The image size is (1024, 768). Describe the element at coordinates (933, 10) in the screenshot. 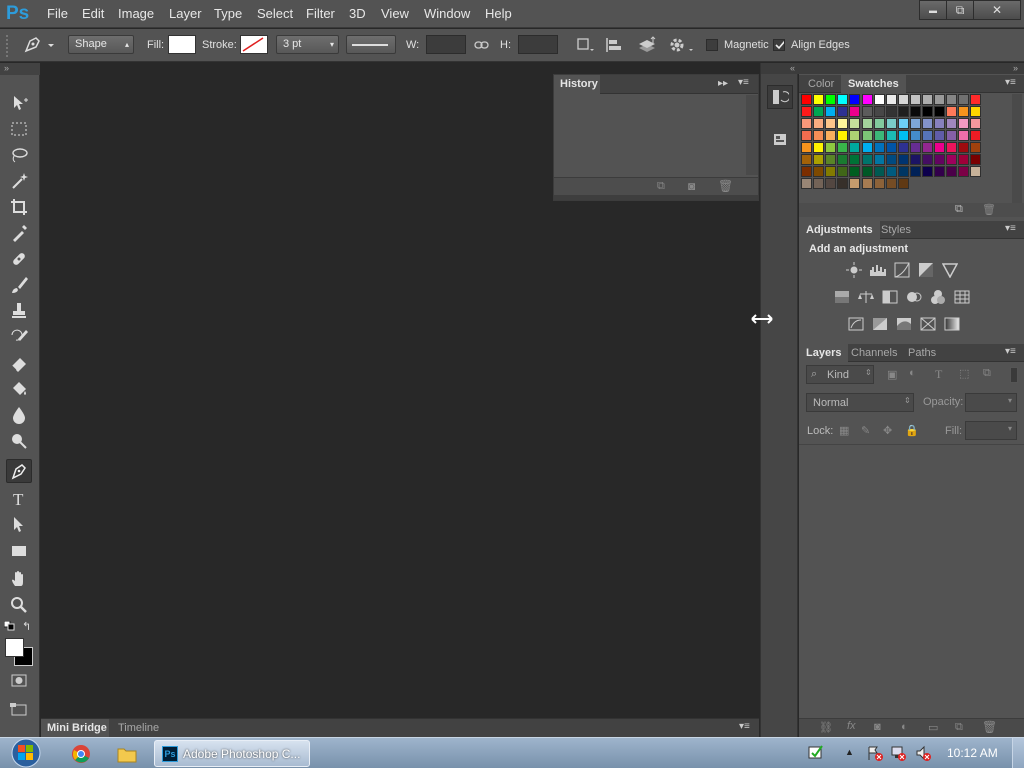

I see `minimize-button: ▬` at that location.